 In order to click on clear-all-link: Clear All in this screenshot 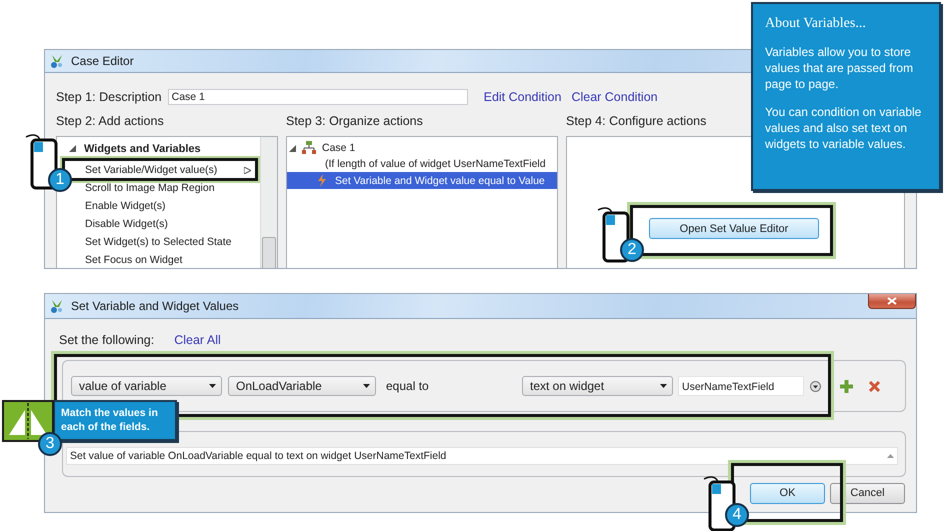, I will do `click(197, 340)`.